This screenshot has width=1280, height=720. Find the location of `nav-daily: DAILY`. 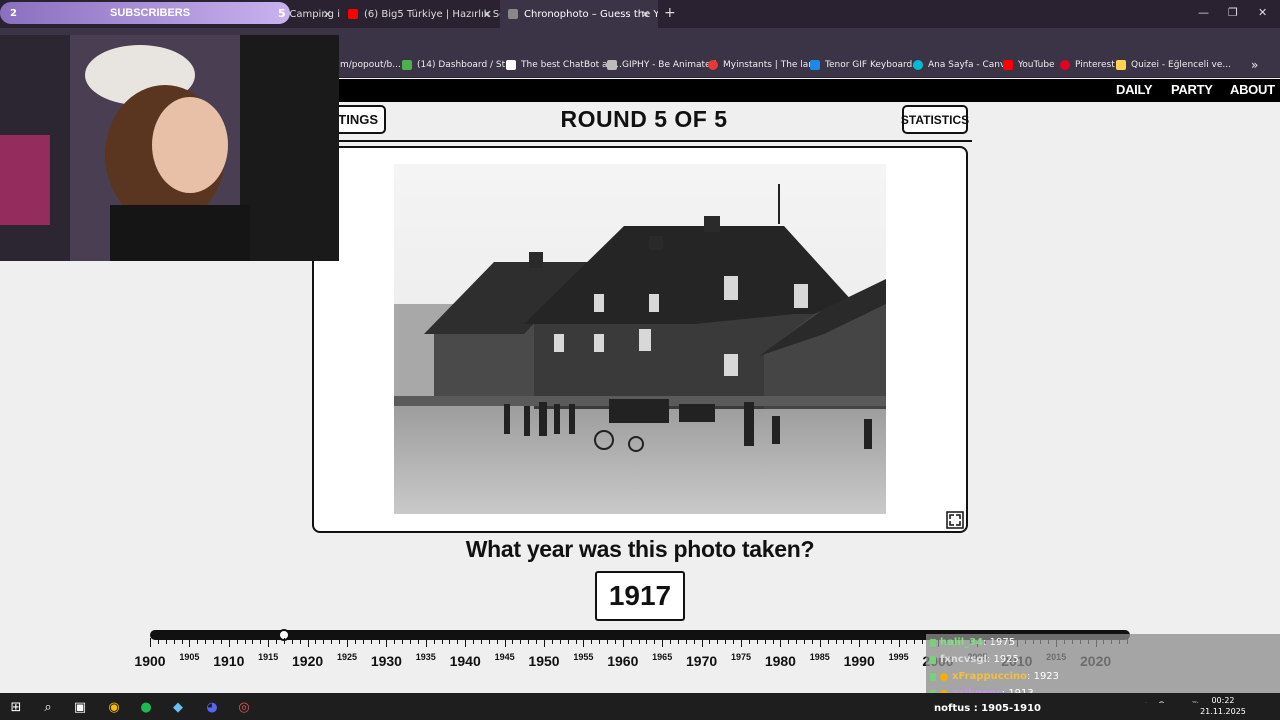

nav-daily: DAILY is located at coordinates (1134, 89).